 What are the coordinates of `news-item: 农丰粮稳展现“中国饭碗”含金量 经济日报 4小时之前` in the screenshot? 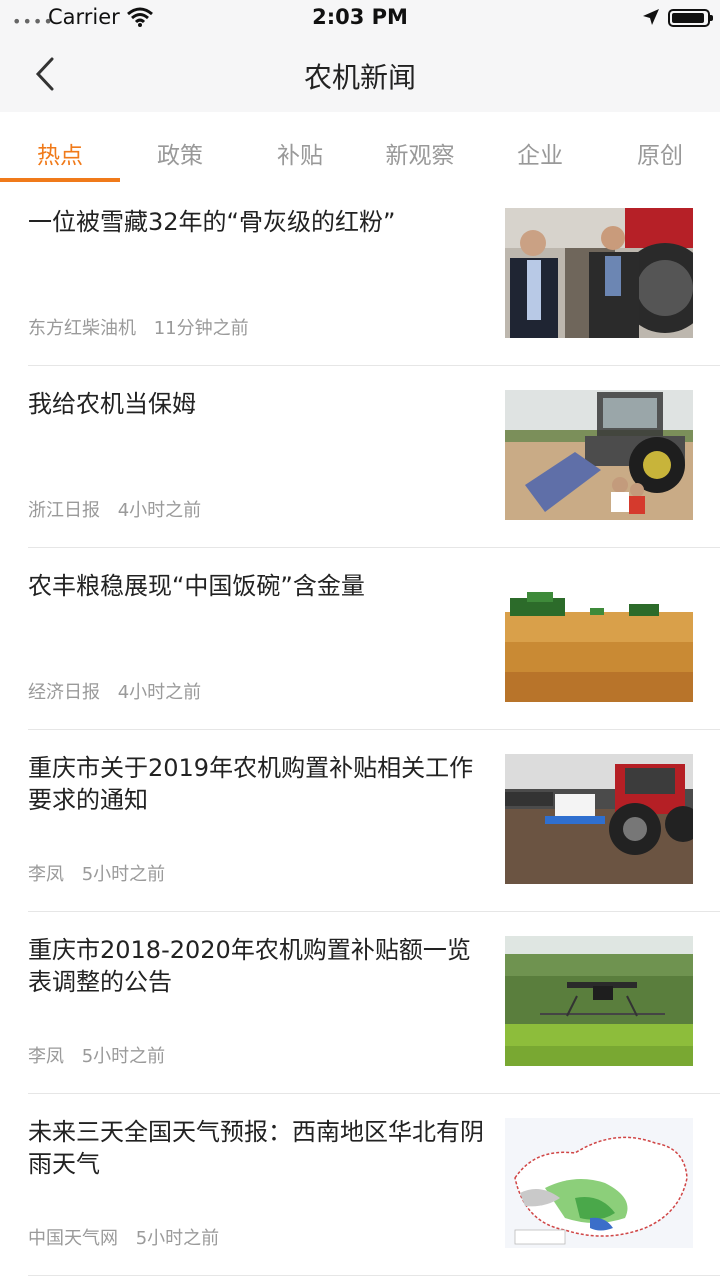 It's located at (360, 639).